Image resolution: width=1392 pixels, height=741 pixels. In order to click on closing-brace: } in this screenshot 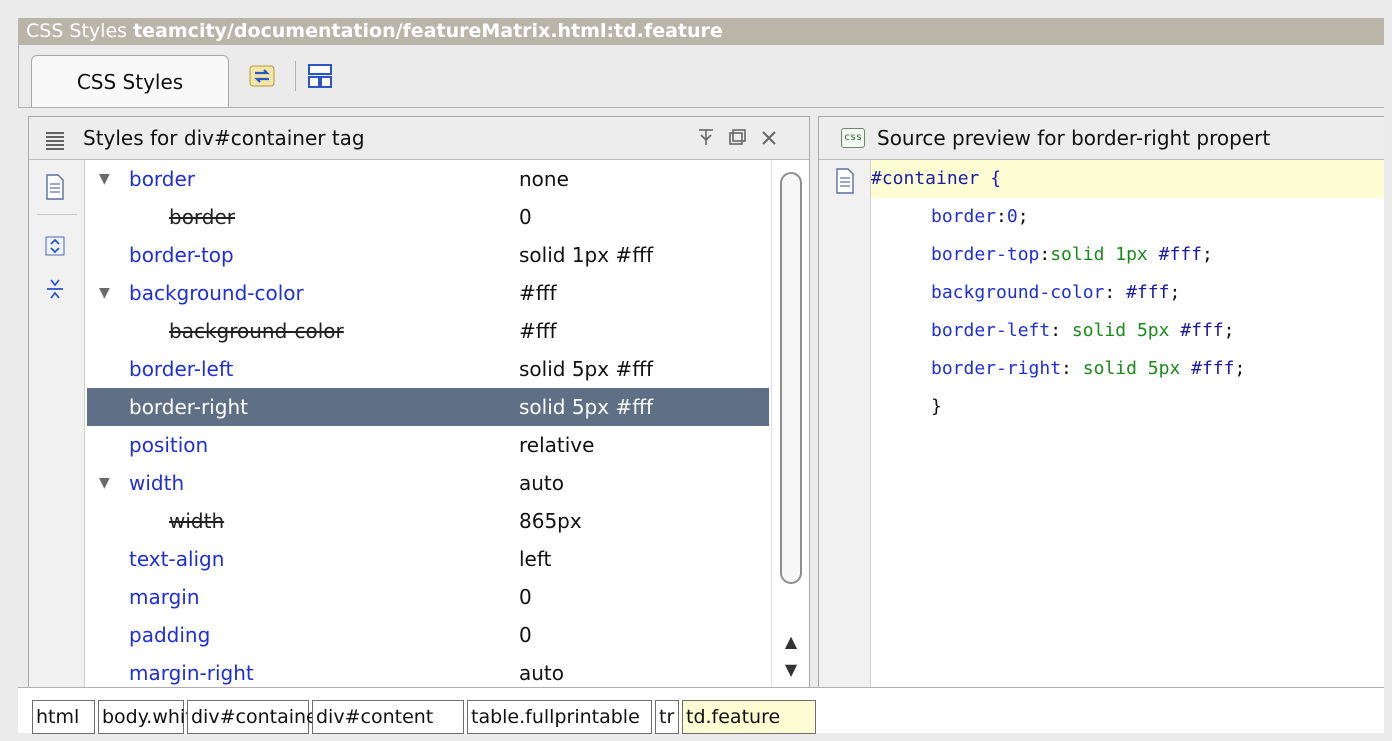, I will do `click(936, 406)`.